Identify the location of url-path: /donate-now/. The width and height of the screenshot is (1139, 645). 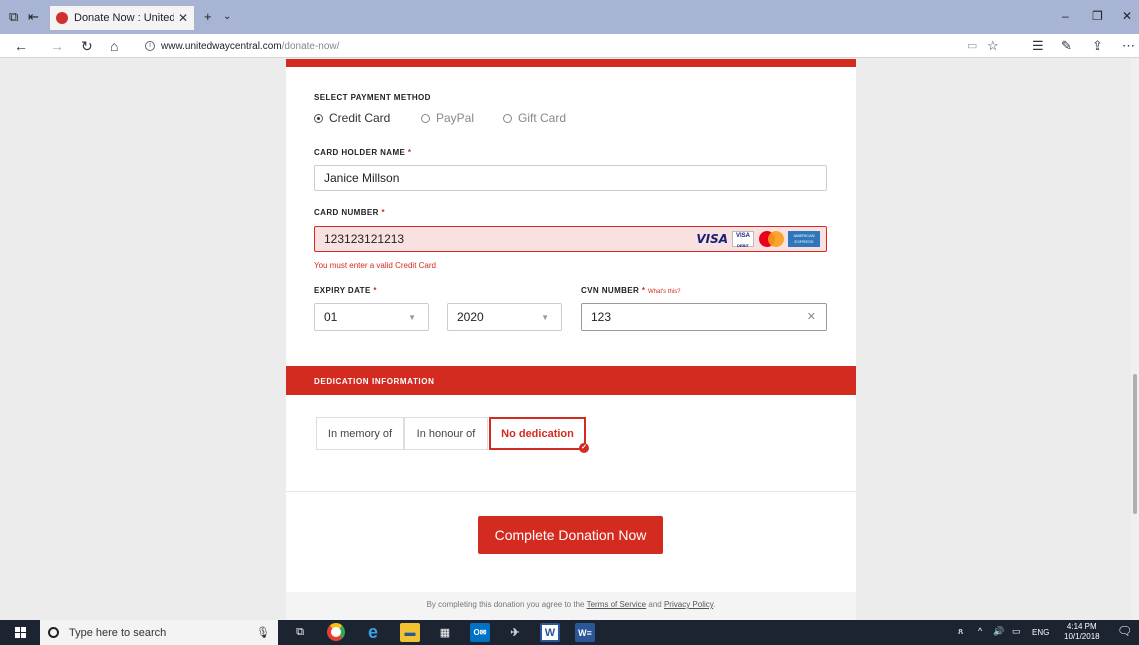
(310, 46).